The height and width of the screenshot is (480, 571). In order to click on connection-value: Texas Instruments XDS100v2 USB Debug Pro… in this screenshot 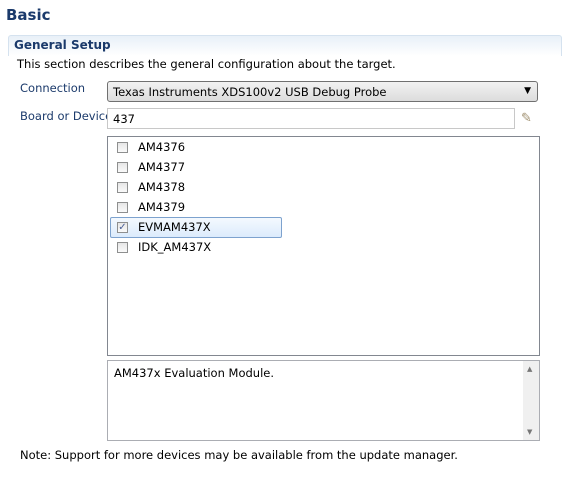, I will do `click(250, 92)`.